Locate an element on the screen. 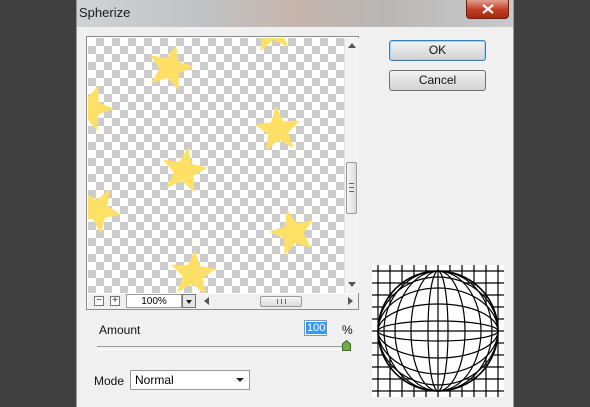  scroll-left-icon is located at coordinates (206, 301).